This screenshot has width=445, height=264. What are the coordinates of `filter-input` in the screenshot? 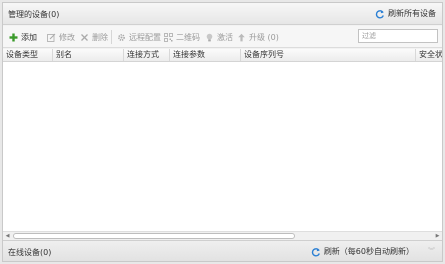 It's located at (398, 36).